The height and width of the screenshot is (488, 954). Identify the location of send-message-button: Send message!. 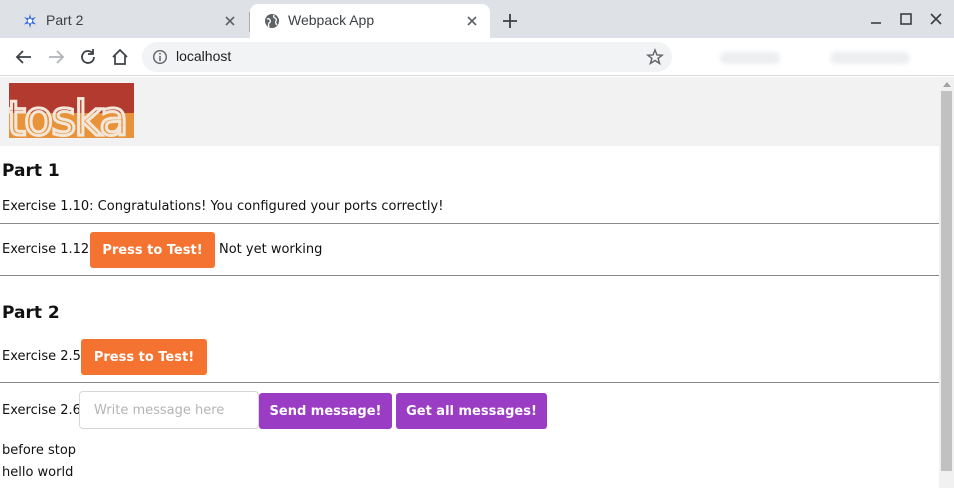
(325, 411).